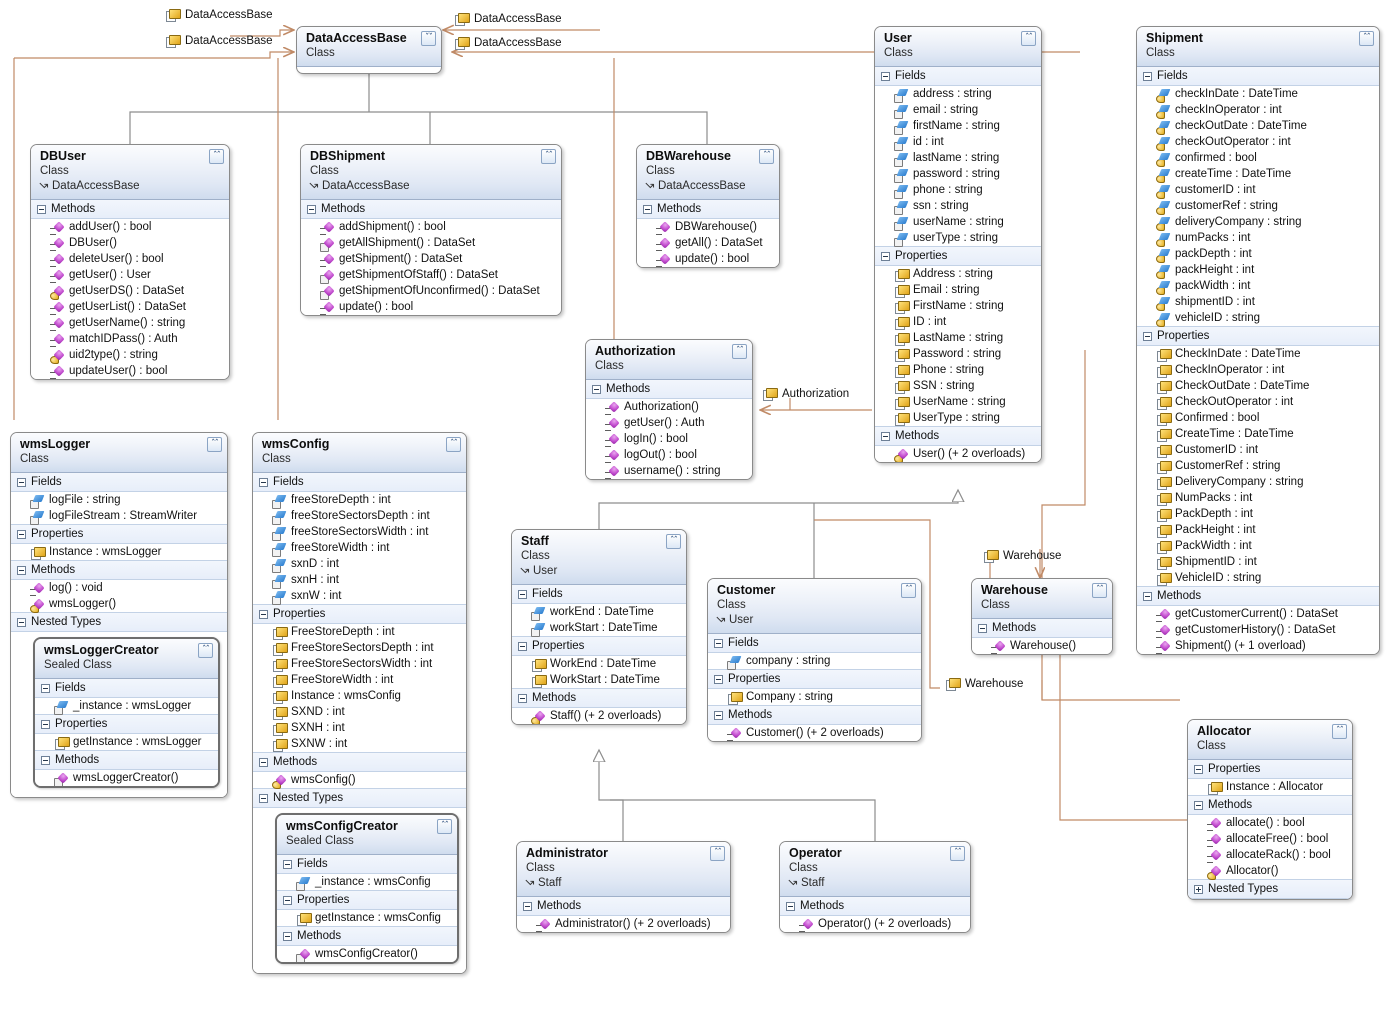  What do you see at coordinates (958, 386) in the screenshot?
I see `member-row: SSN : string` at bounding box center [958, 386].